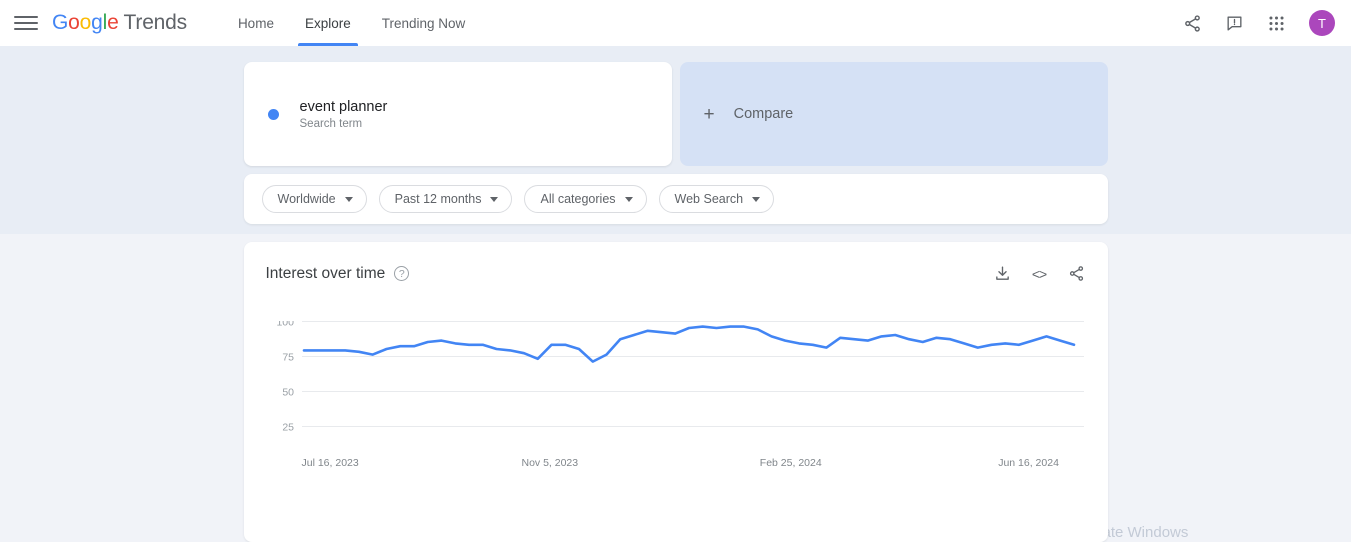  Describe the element at coordinates (893, 114) in the screenshot. I see `compare-card: + Compare` at that location.